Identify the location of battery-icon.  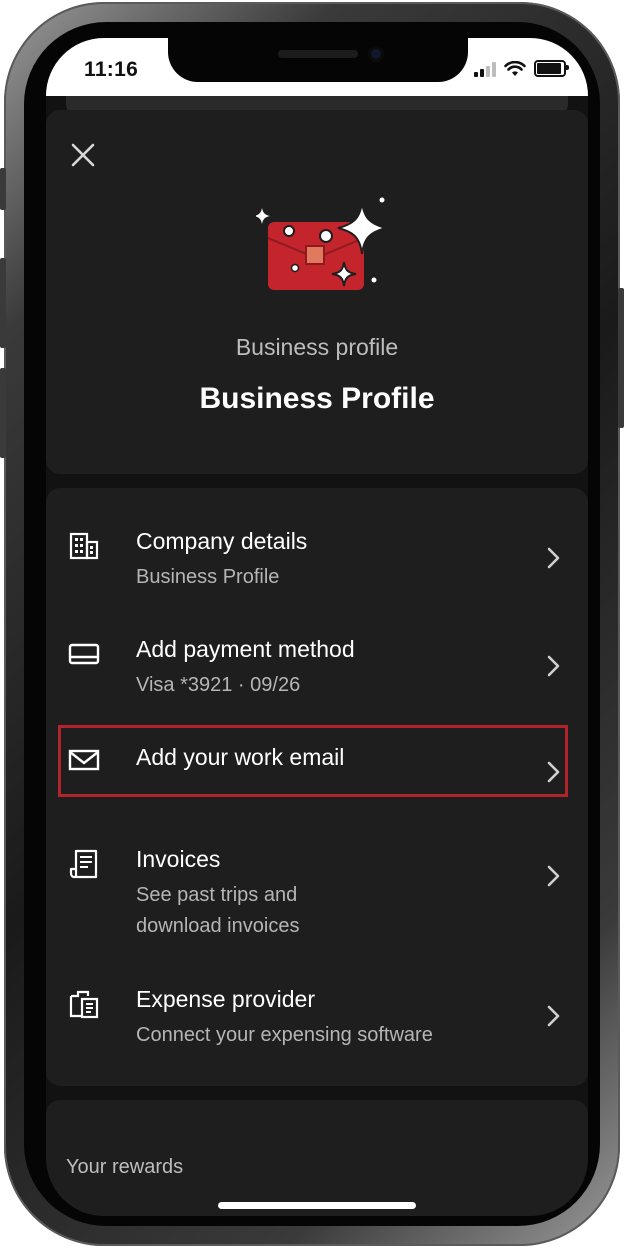
(551, 68).